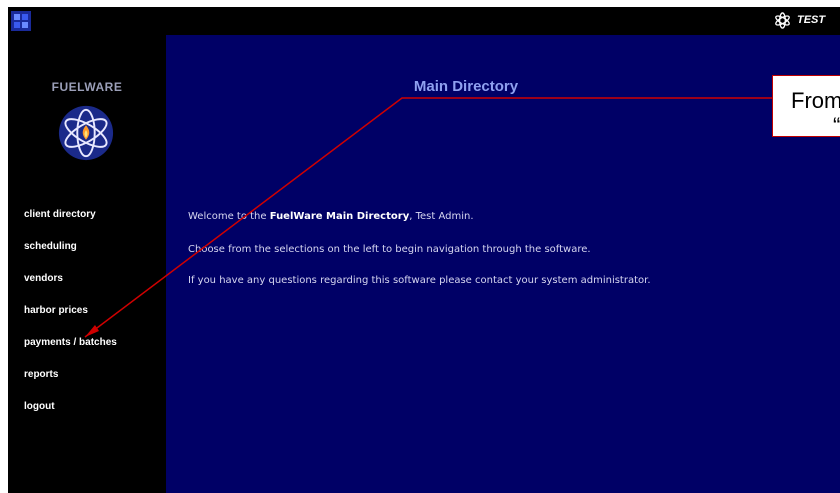 This screenshot has width=840, height=493. What do you see at coordinates (50, 246) in the screenshot?
I see `sidebar-item-scheduling: scheduling` at bounding box center [50, 246].